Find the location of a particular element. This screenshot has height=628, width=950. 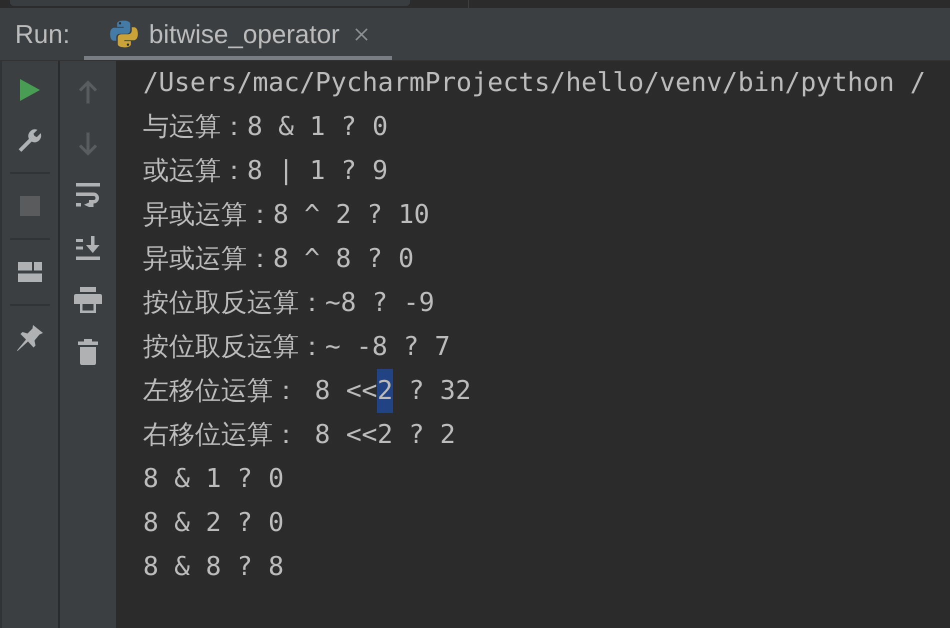

console-line: 8 & 2 ? 0 is located at coordinates (213, 523).